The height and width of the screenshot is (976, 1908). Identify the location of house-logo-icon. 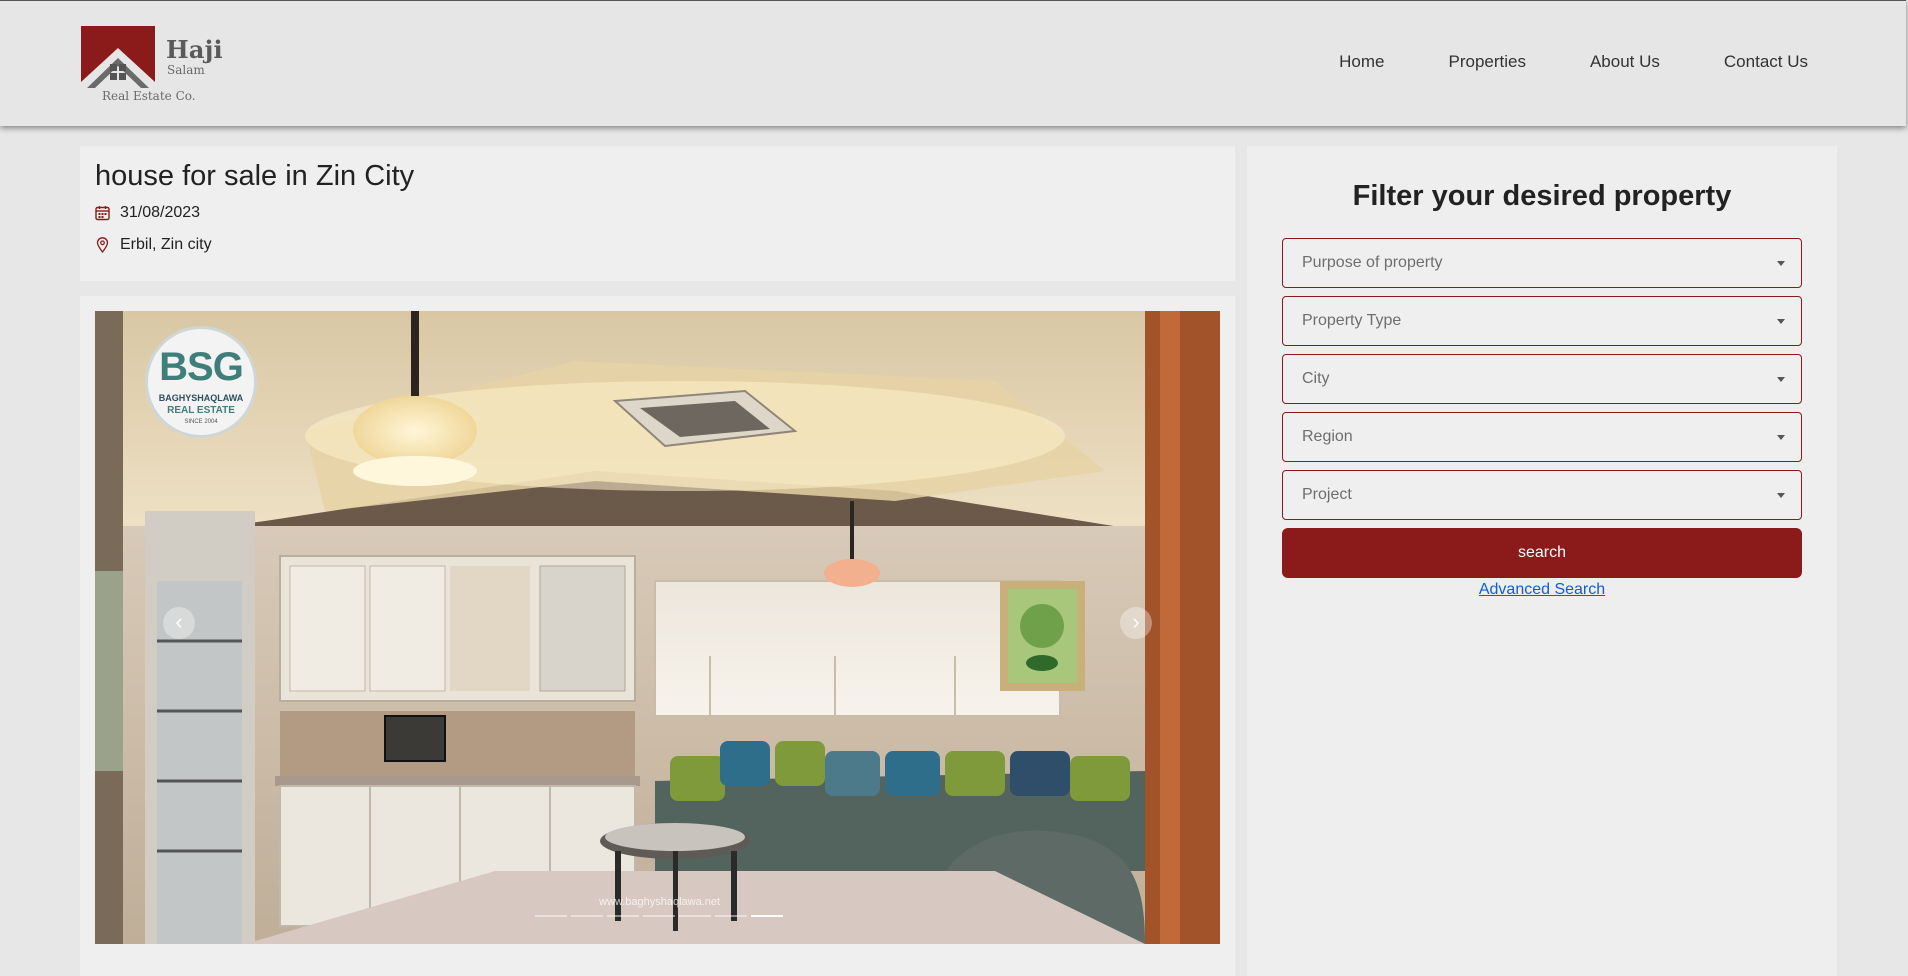
(118, 57).